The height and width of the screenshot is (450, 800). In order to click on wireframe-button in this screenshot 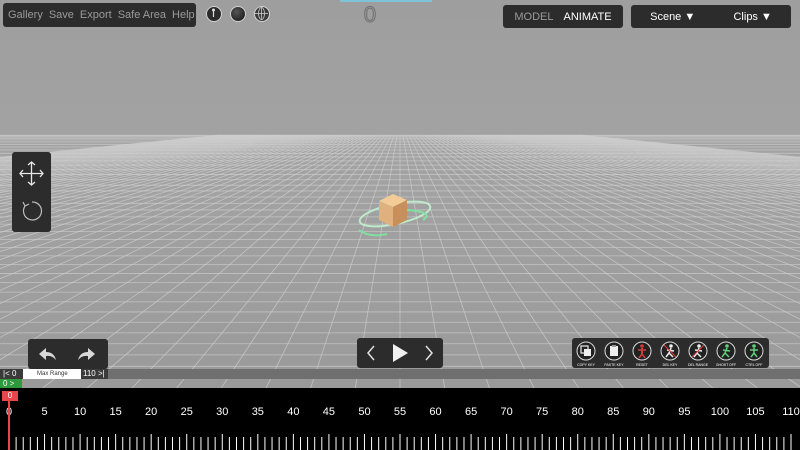, I will do `click(262, 14)`.